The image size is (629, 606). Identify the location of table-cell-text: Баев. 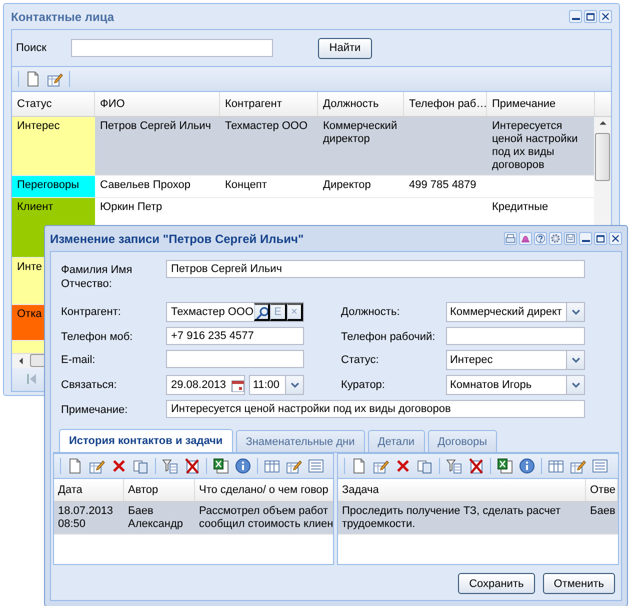
(602, 511).